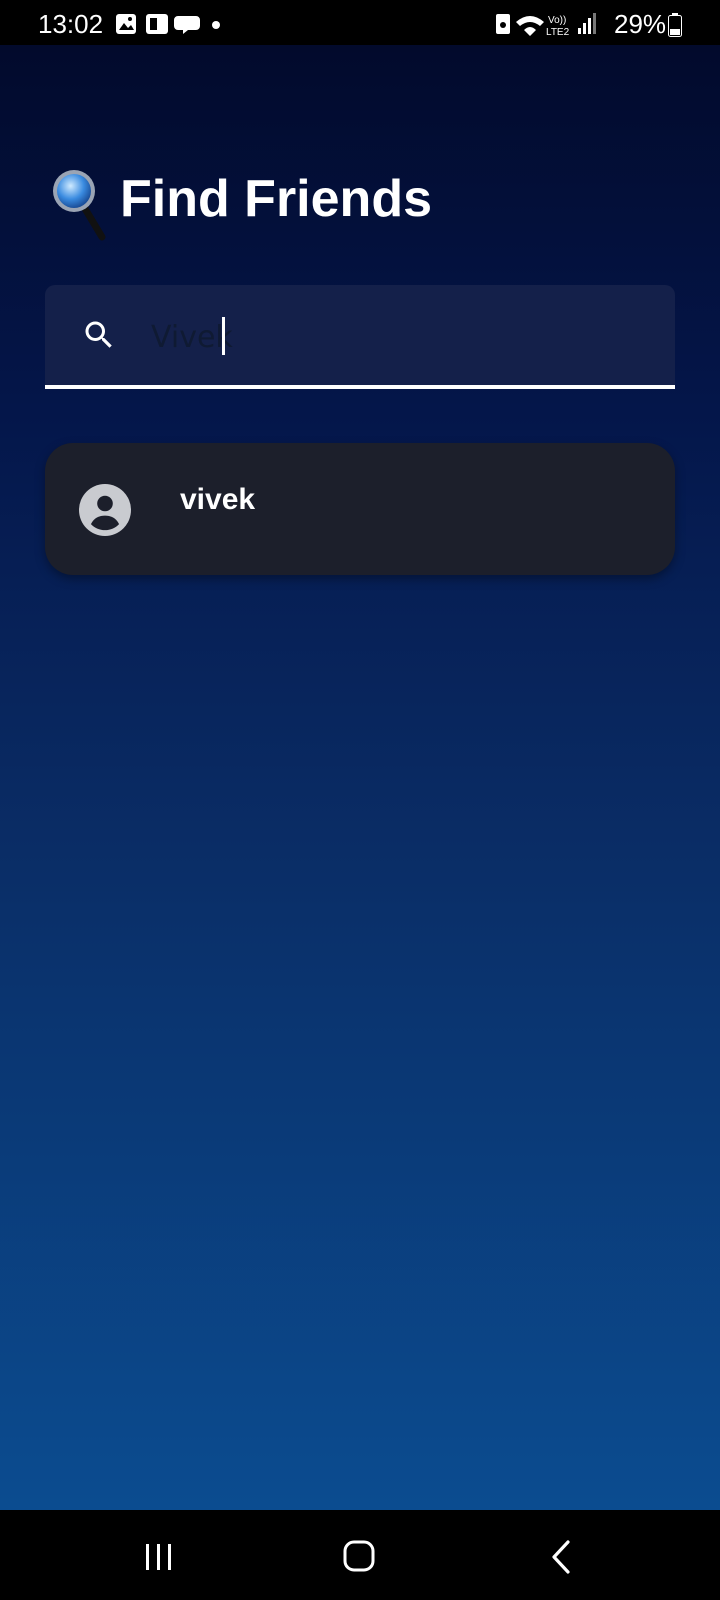 The width and height of the screenshot is (720, 1600). What do you see at coordinates (563, 1557) in the screenshot?
I see `back-icon` at bounding box center [563, 1557].